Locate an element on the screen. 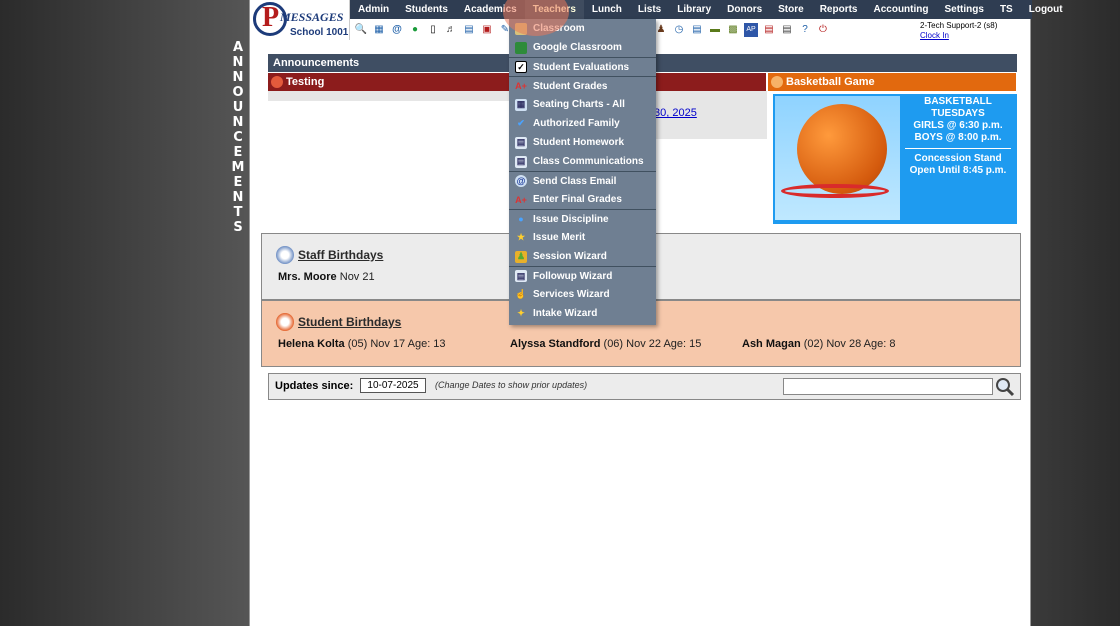 This screenshot has width=1120, height=626. people-icon: ♟ is located at coordinates (661, 30).